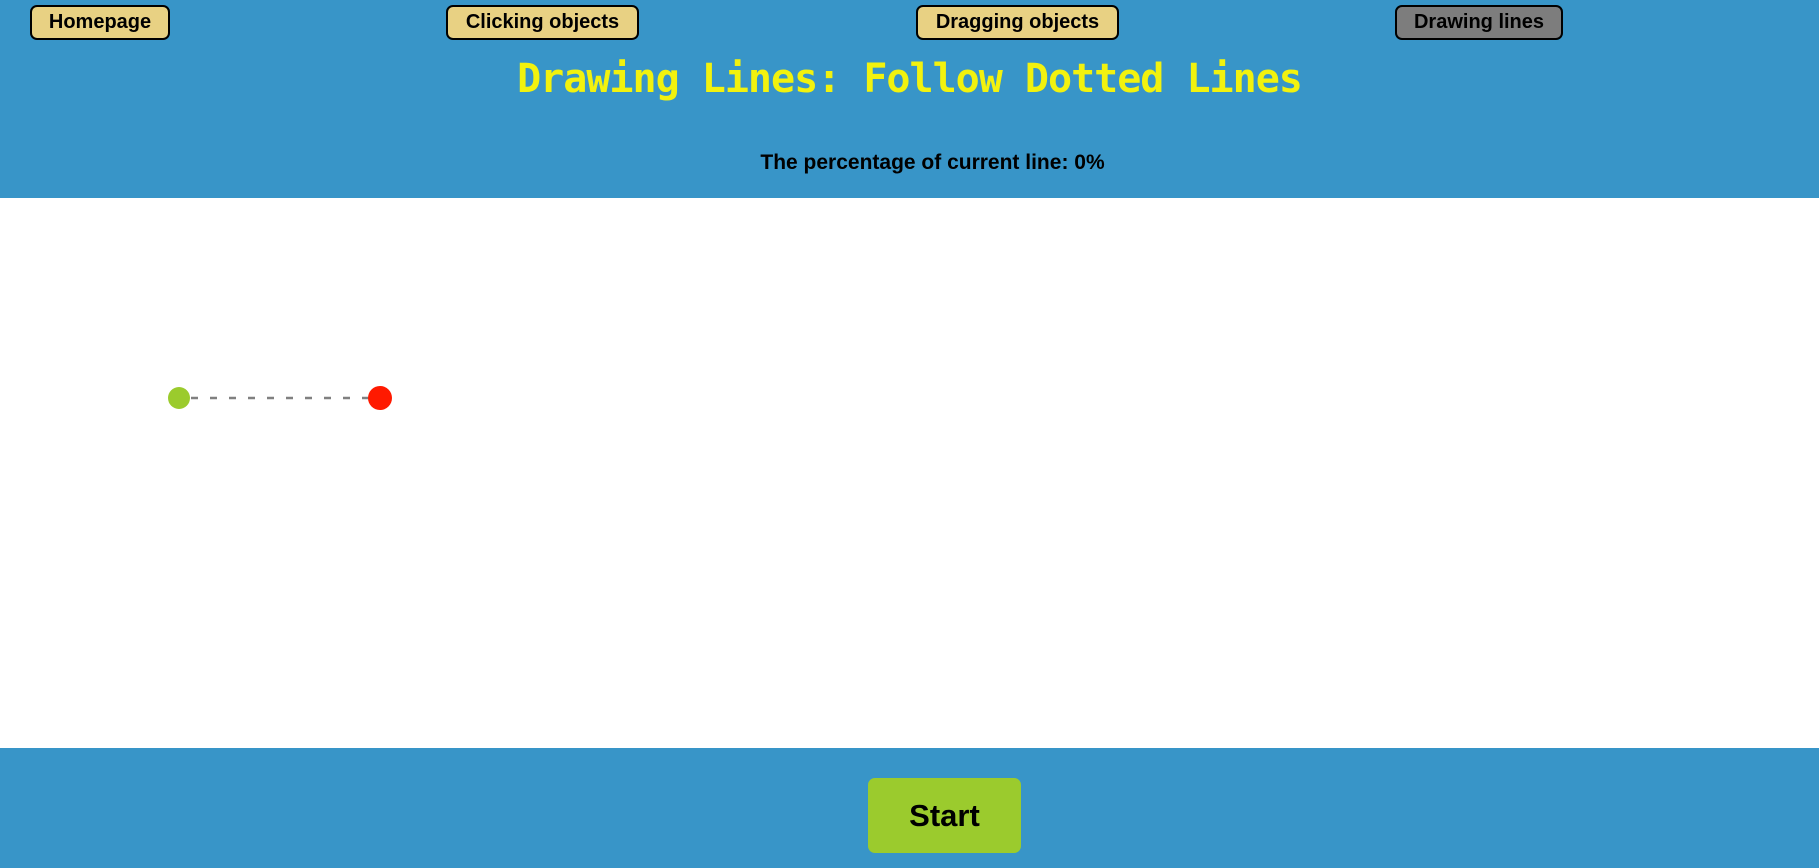 This screenshot has height=868, width=1819. What do you see at coordinates (1479, 22) in the screenshot?
I see `nav-drawing-lines-button: Drawing lines` at bounding box center [1479, 22].